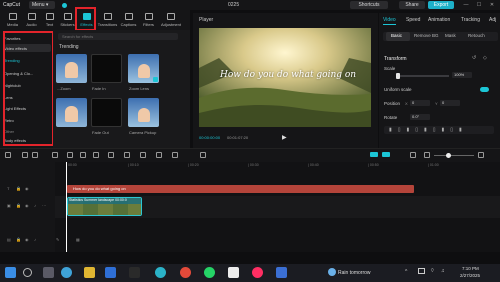  What do you see at coordinates (83, 155) in the screenshot?
I see `split-right-icon` at bounding box center [83, 155].